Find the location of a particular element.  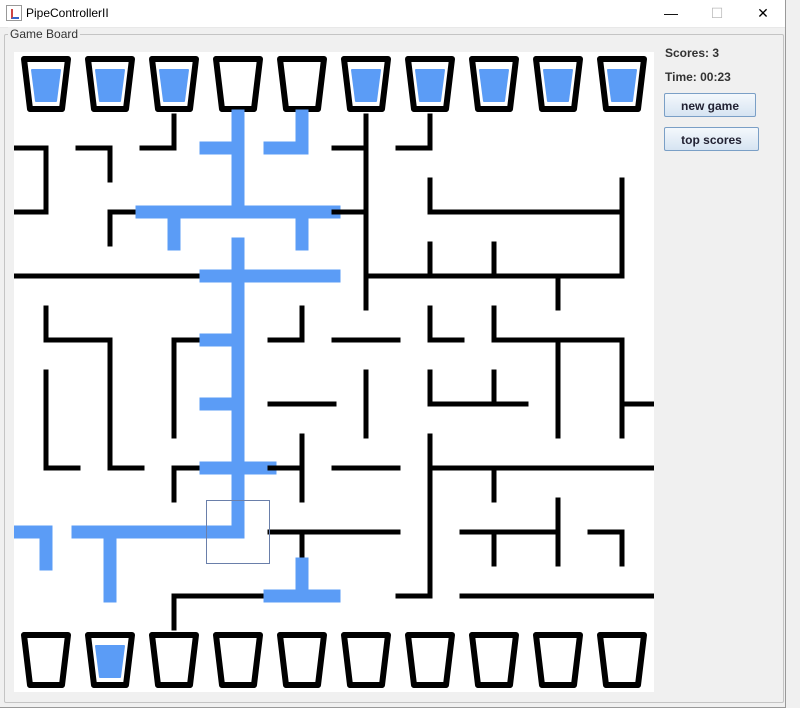

time-label: Time: 00:23 is located at coordinates (698, 77).